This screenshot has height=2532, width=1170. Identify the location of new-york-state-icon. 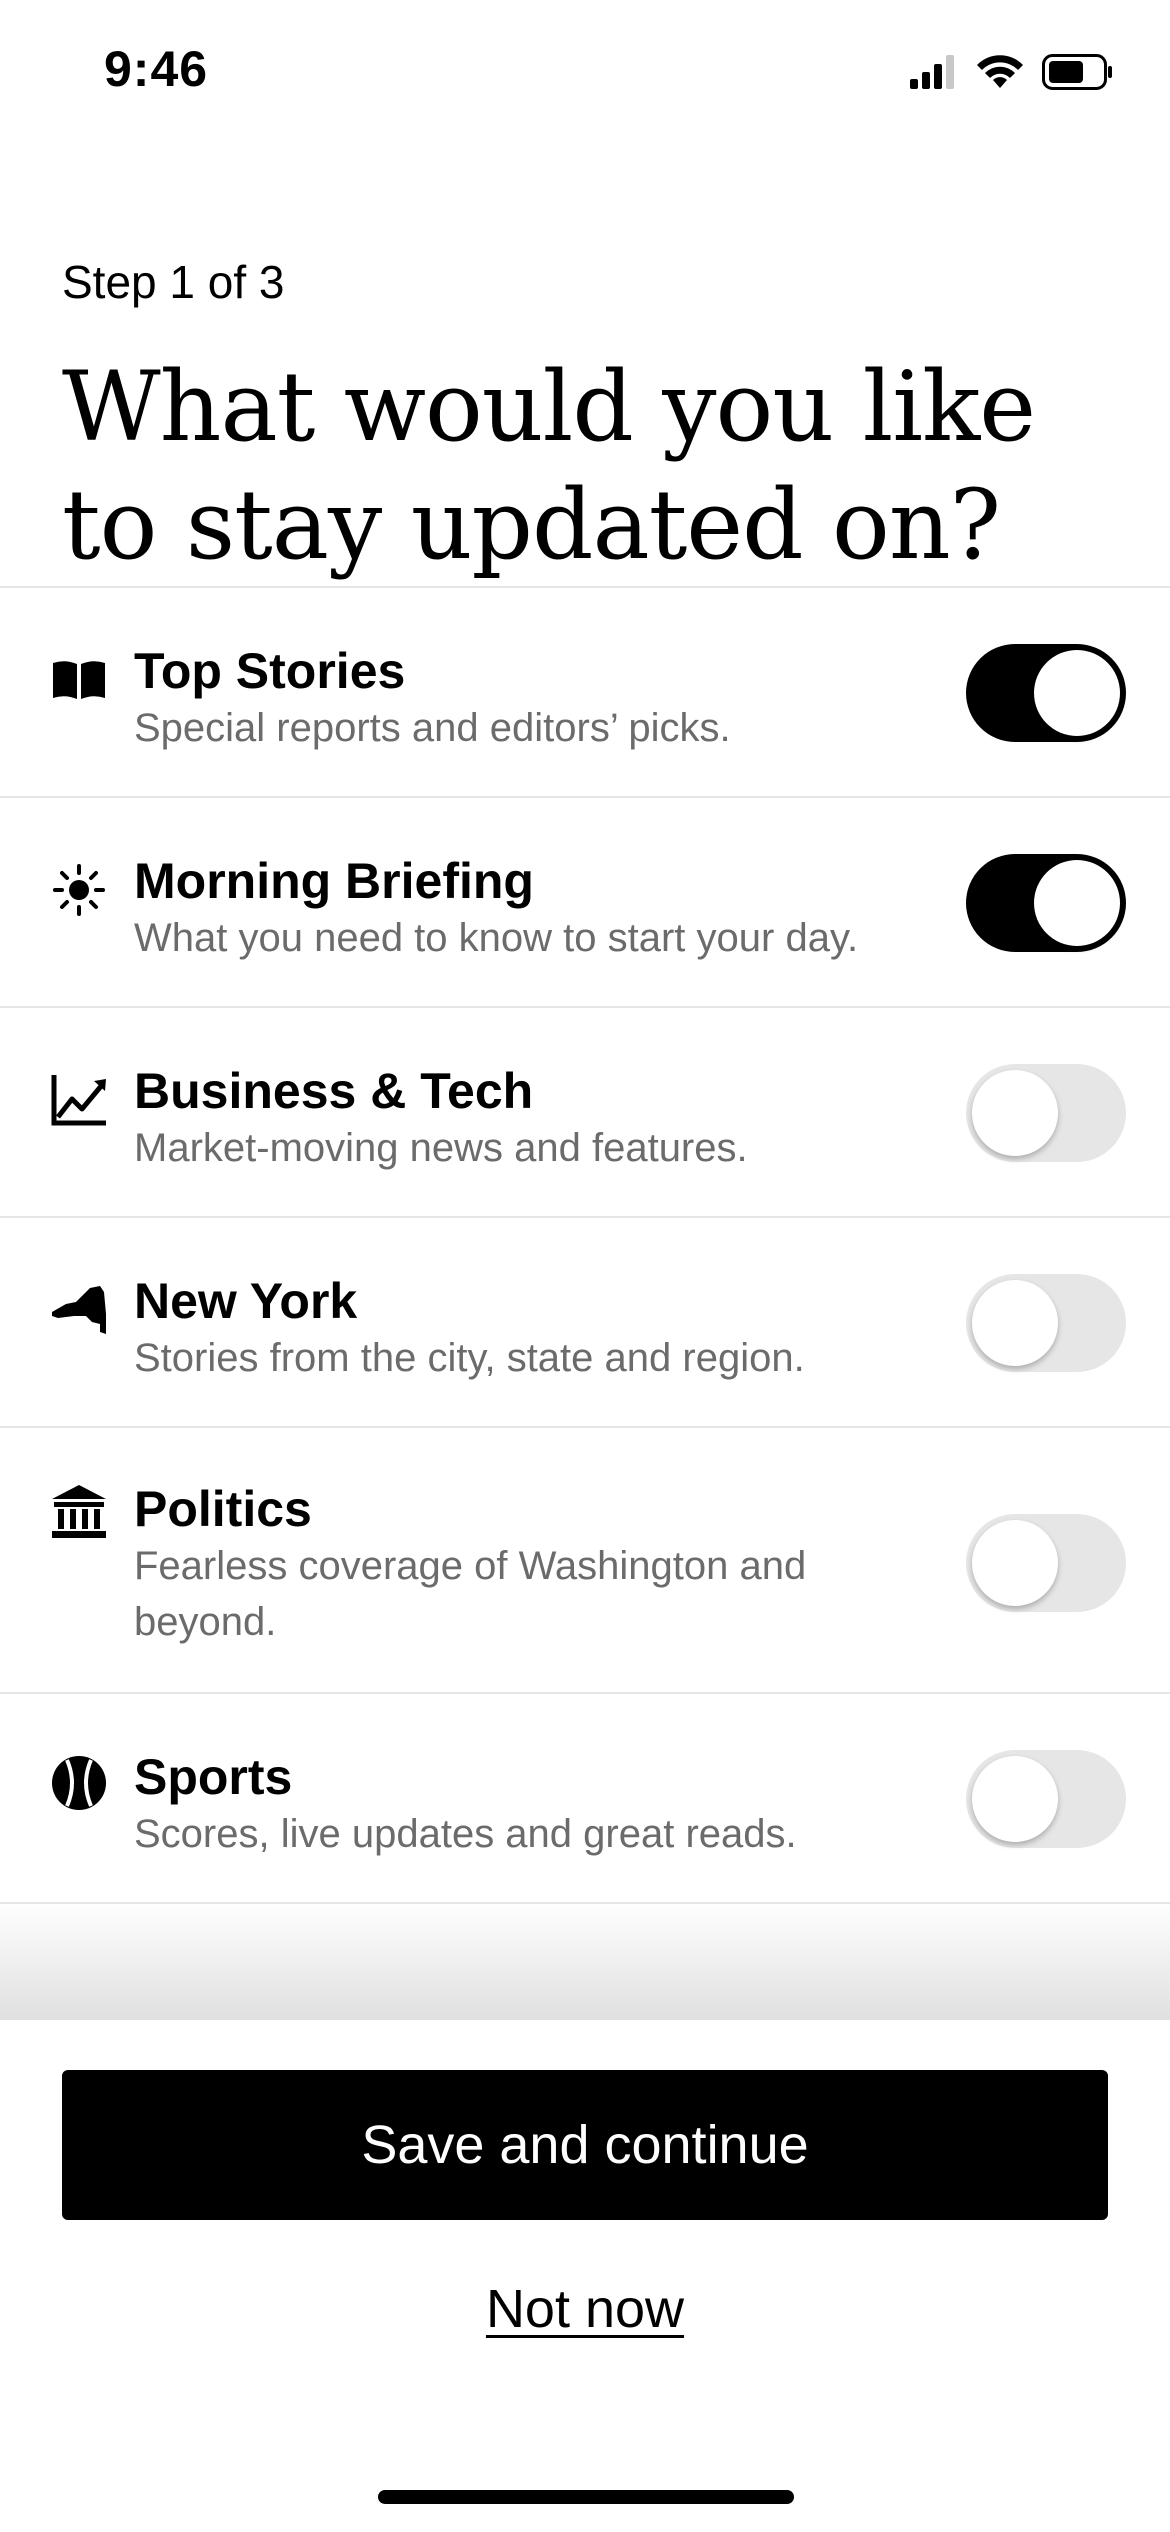
(79, 1310).